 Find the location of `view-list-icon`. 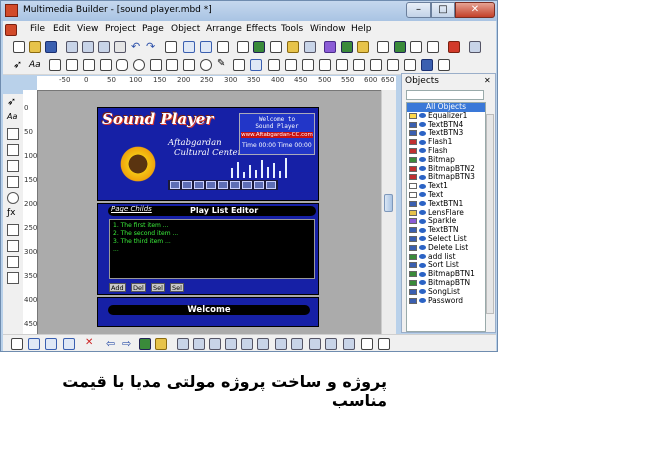

view-list-icon is located at coordinates (206, 47).